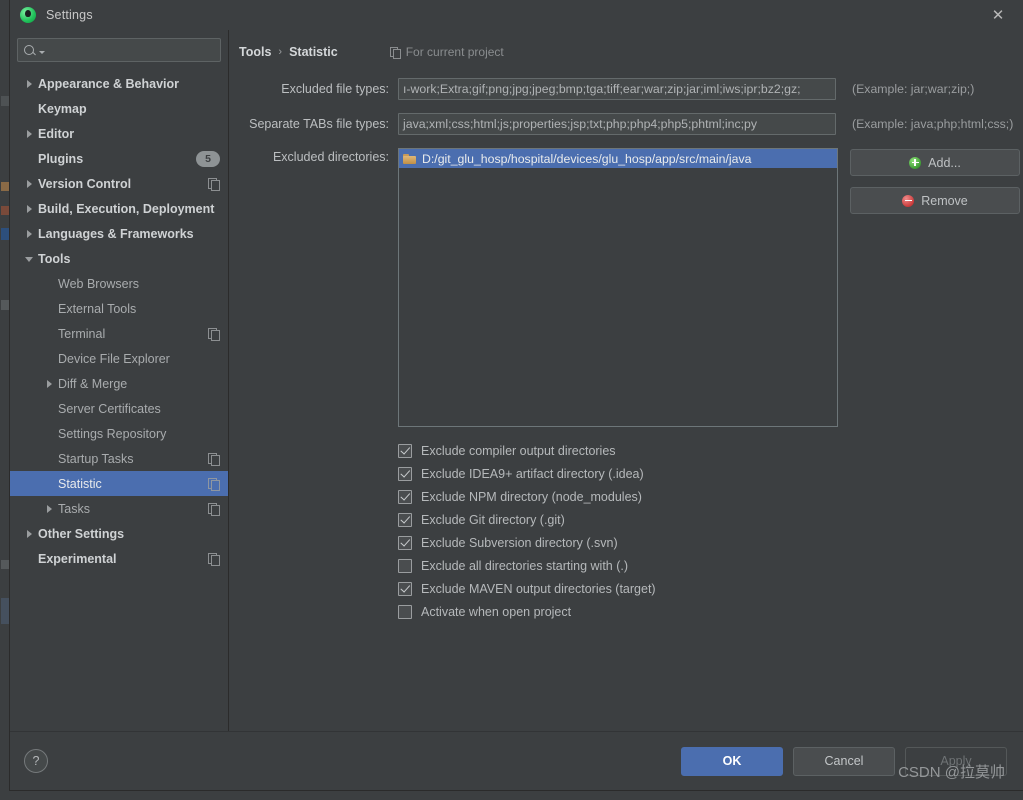  I want to click on android-studio-icon, so click(28, 15).